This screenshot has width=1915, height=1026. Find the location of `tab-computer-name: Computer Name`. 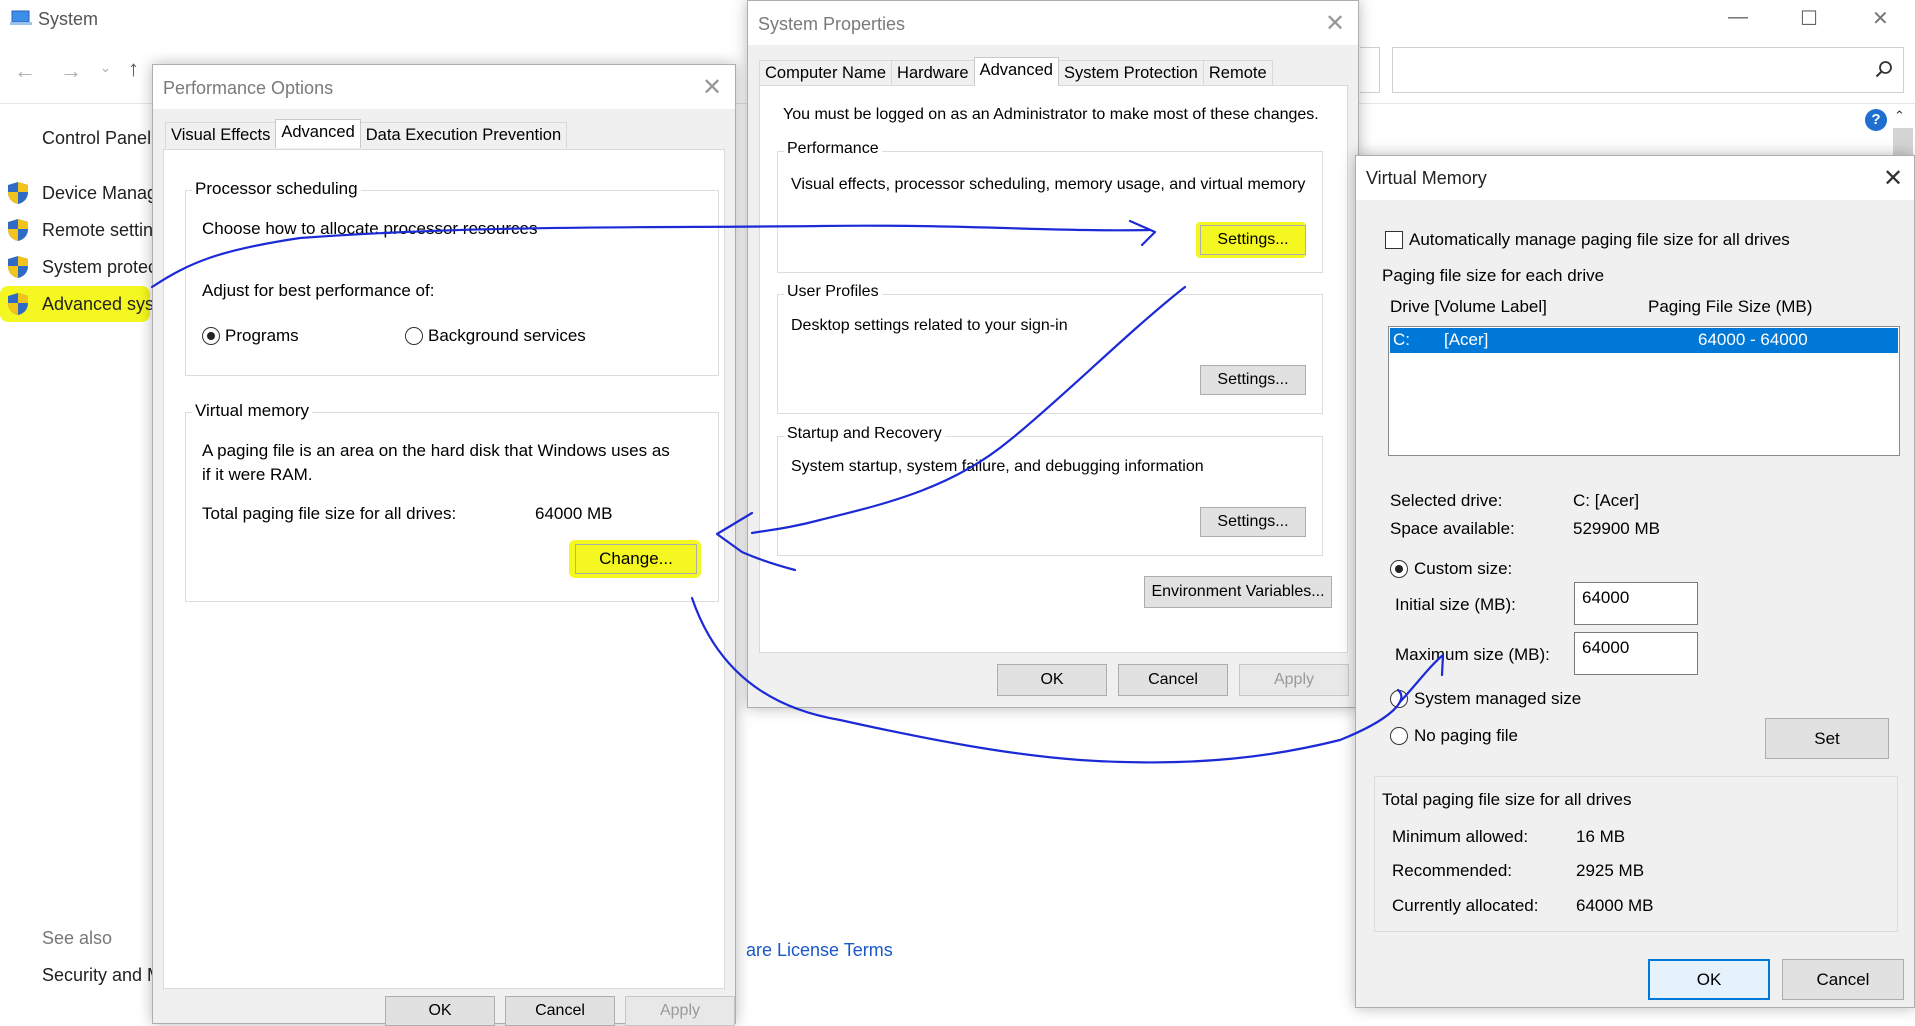

tab-computer-name: Computer Name is located at coordinates (826, 73).